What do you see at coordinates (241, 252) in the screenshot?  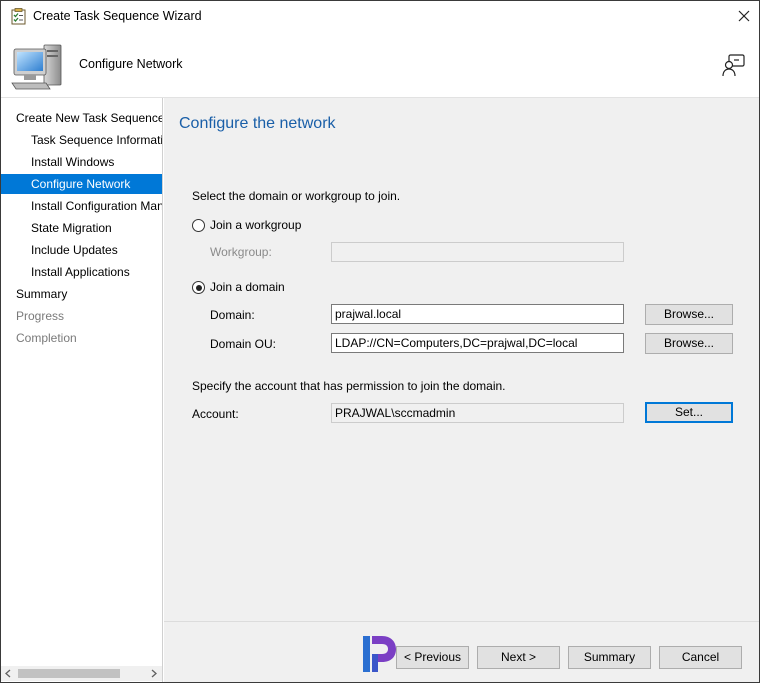 I see `workgroup-label: Workgroup:` at bounding box center [241, 252].